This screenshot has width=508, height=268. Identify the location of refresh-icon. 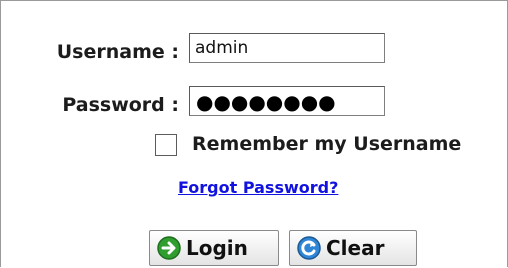
(309, 248).